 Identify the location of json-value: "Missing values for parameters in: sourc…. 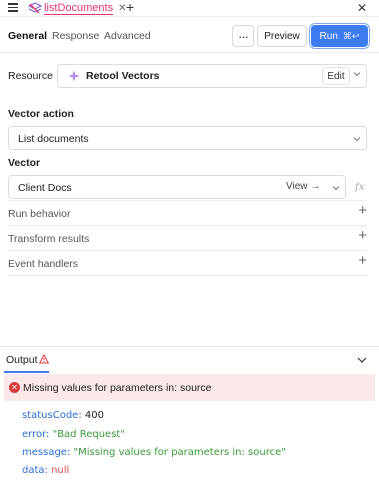
(179, 452).